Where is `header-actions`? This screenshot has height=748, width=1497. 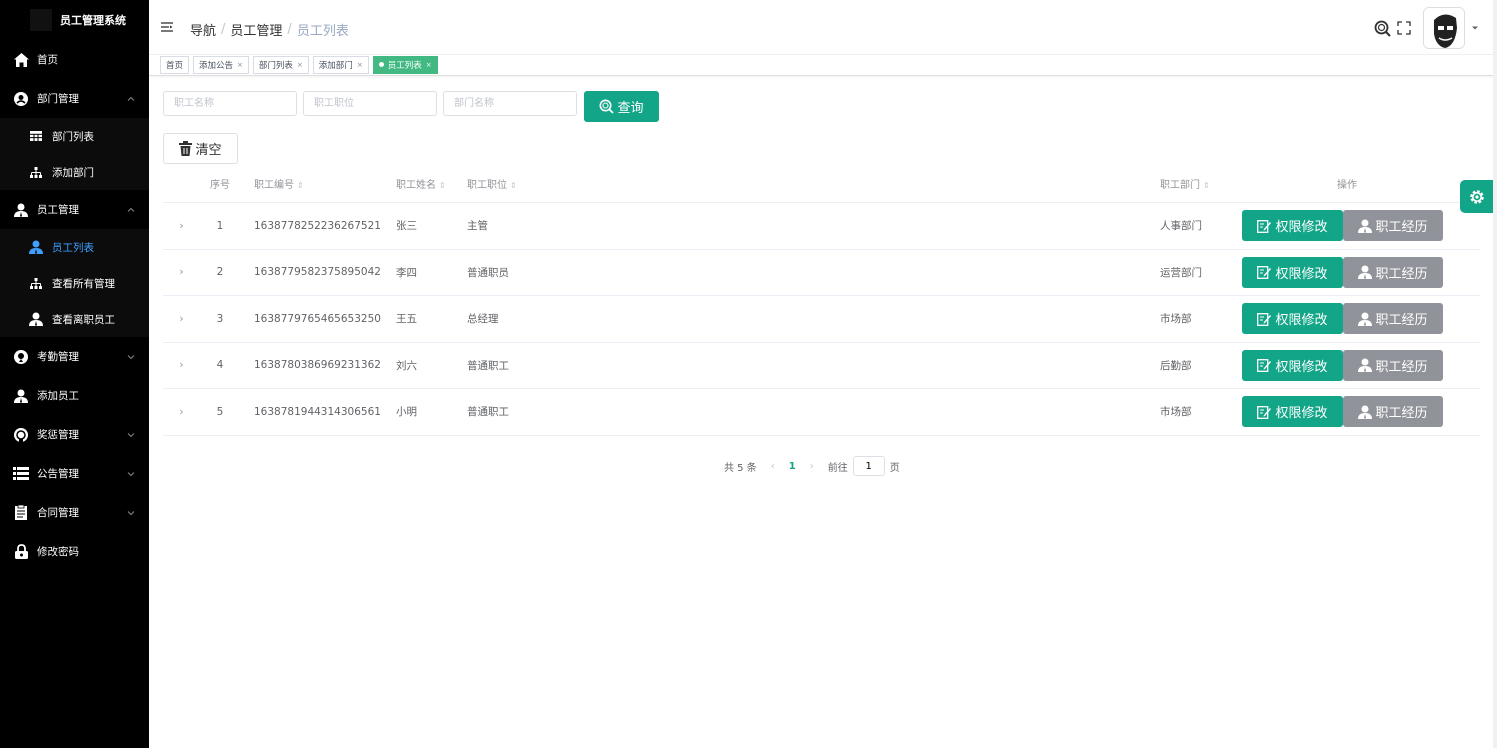 header-actions is located at coordinates (1426, 28).